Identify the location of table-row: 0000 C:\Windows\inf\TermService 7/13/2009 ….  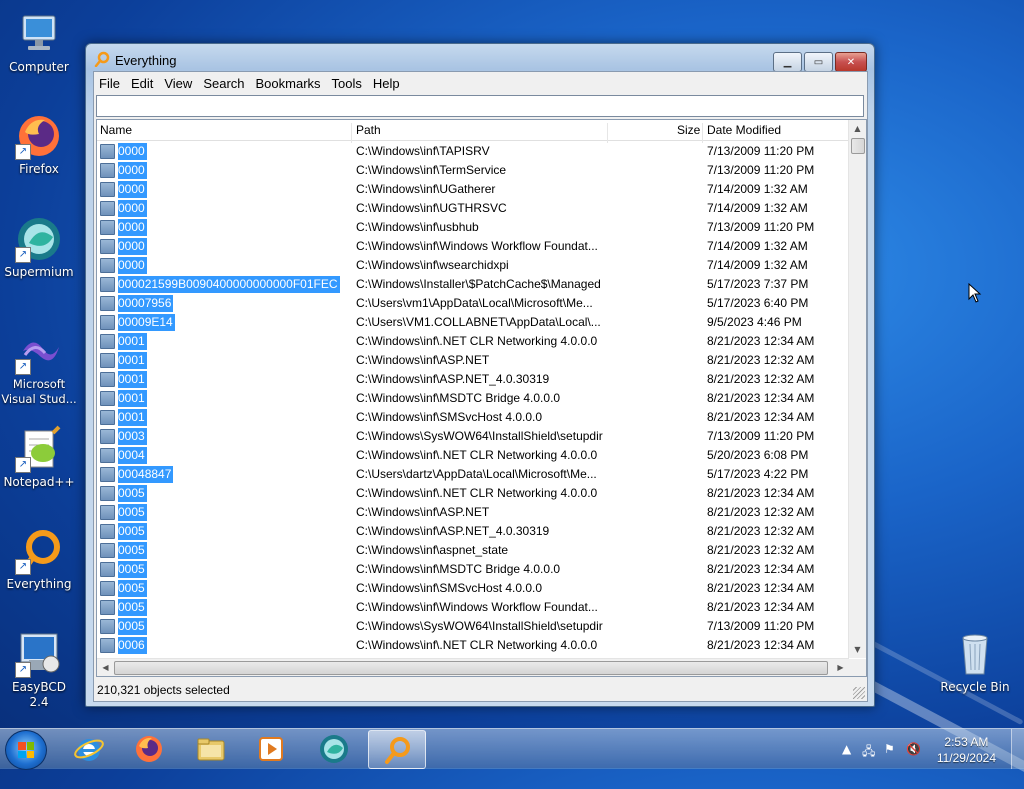
(473, 170).